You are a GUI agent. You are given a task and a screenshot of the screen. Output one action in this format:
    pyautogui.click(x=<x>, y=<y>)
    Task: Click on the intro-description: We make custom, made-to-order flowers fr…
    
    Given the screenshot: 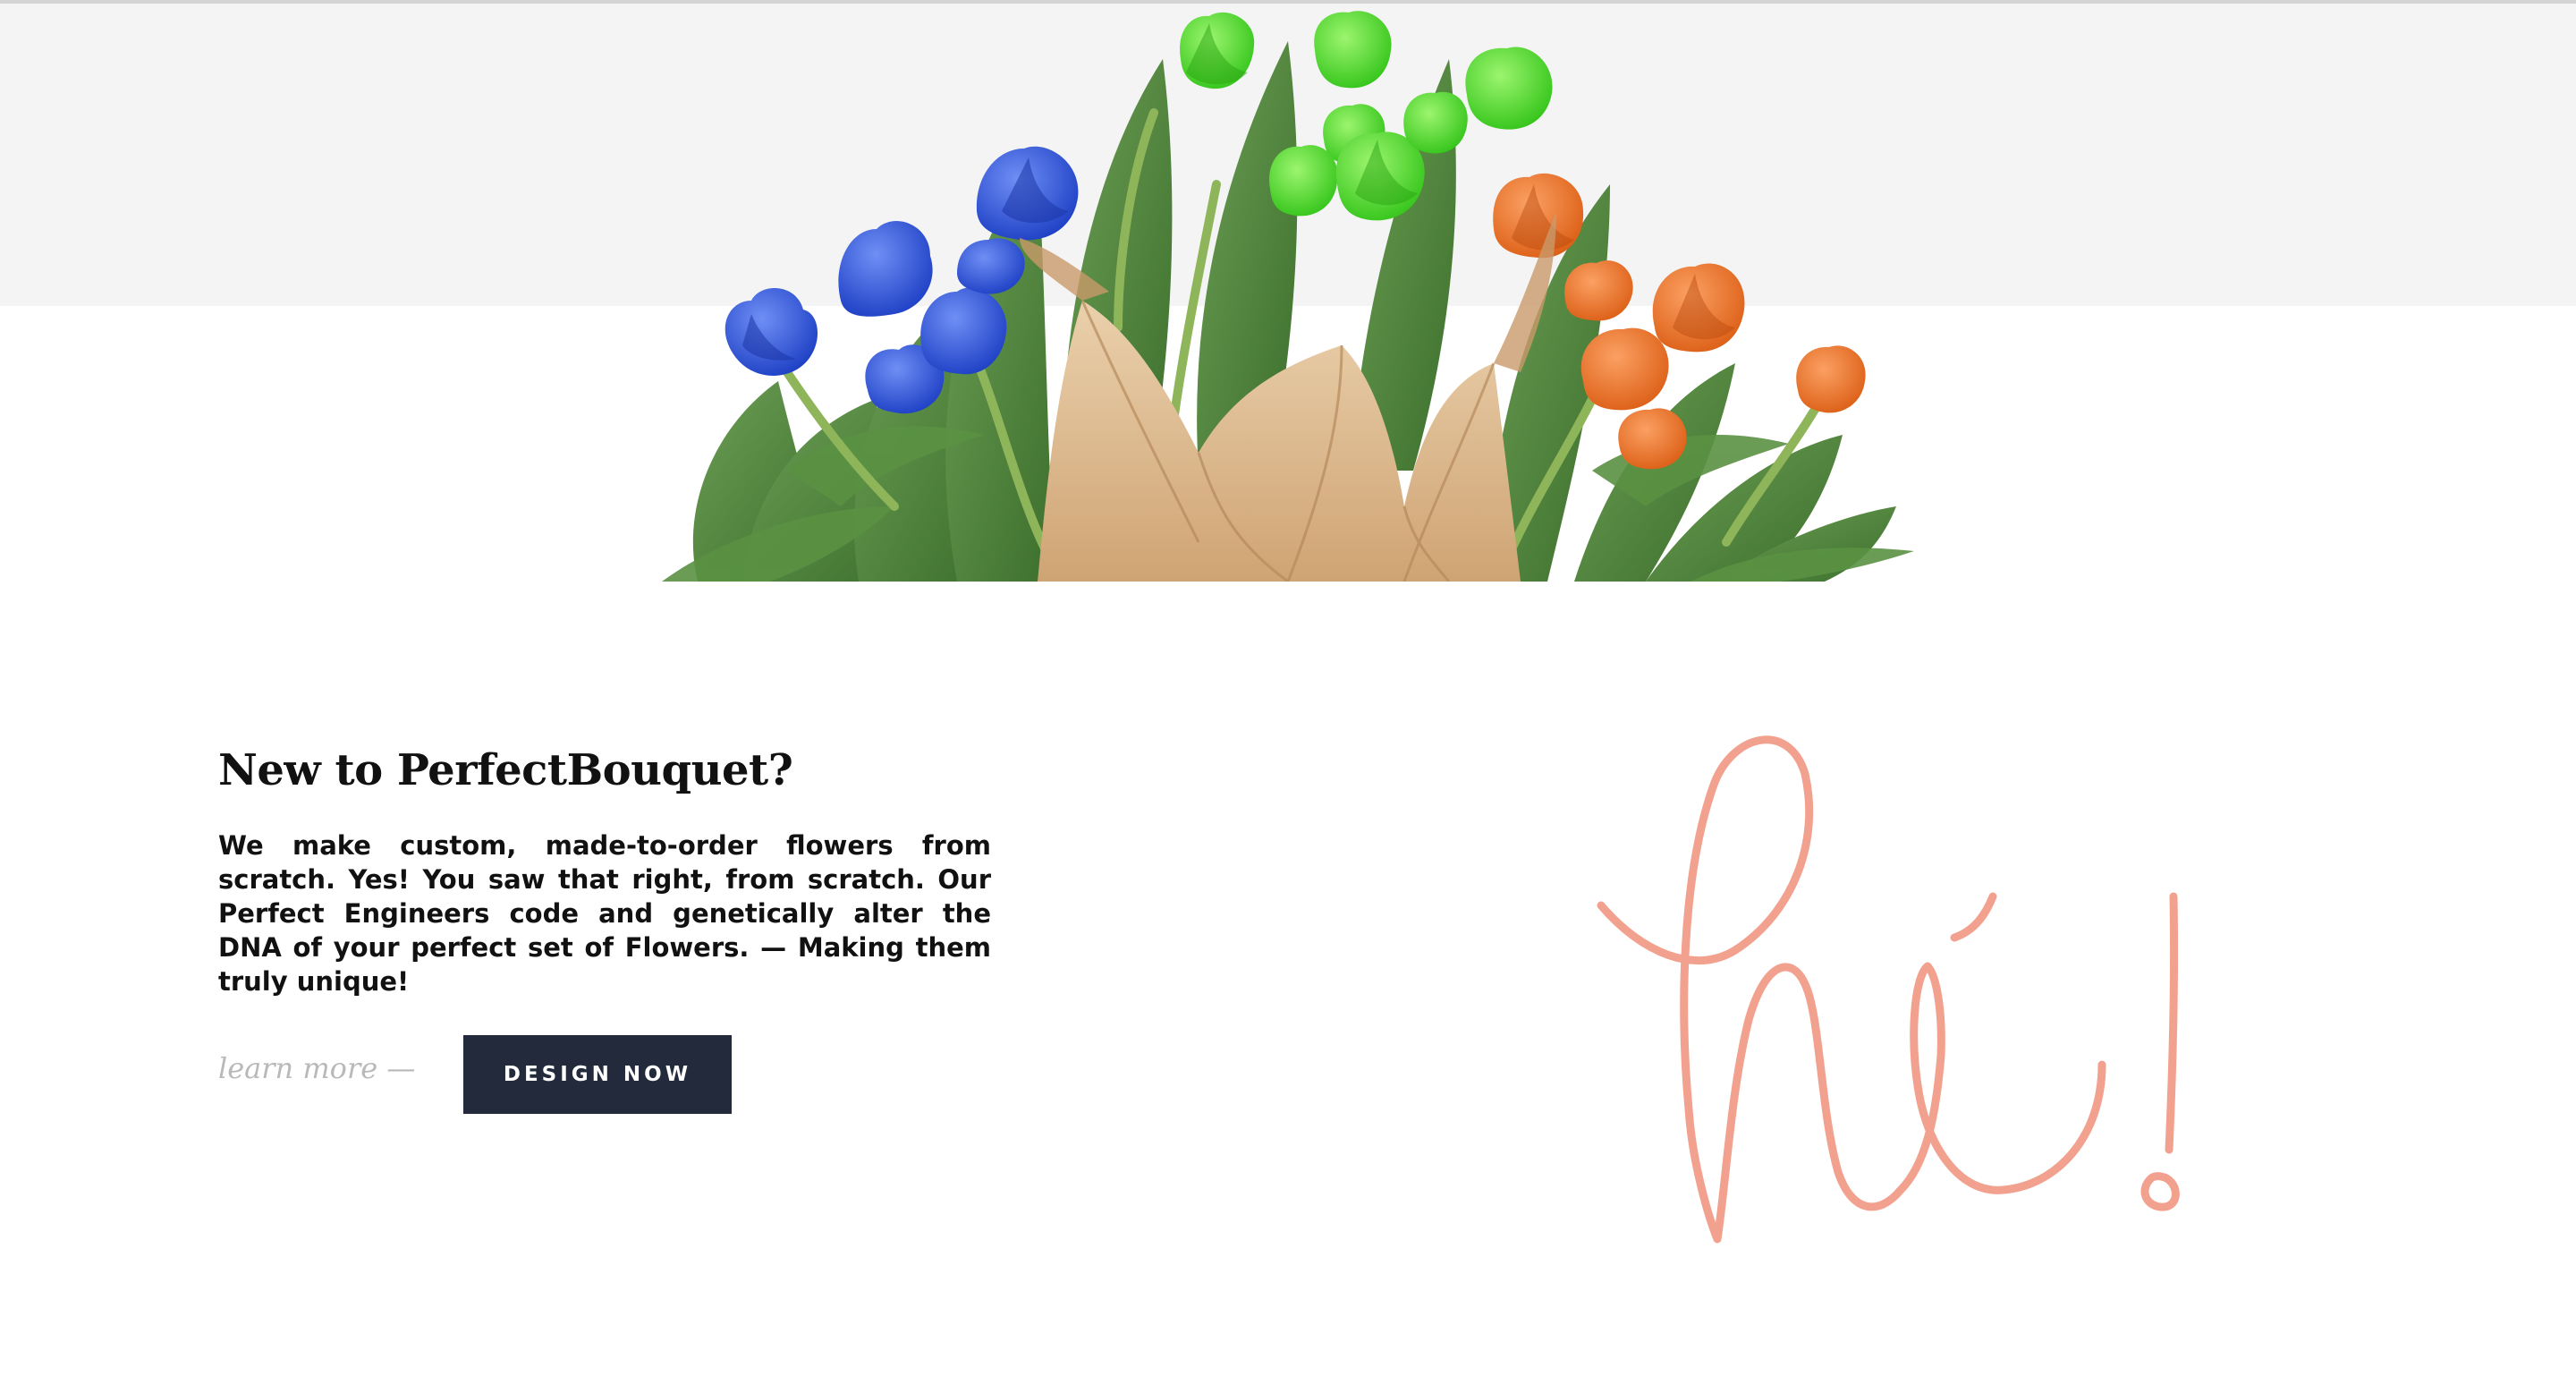 What is the action you would take?
    pyautogui.click(x=604, y=914)
    